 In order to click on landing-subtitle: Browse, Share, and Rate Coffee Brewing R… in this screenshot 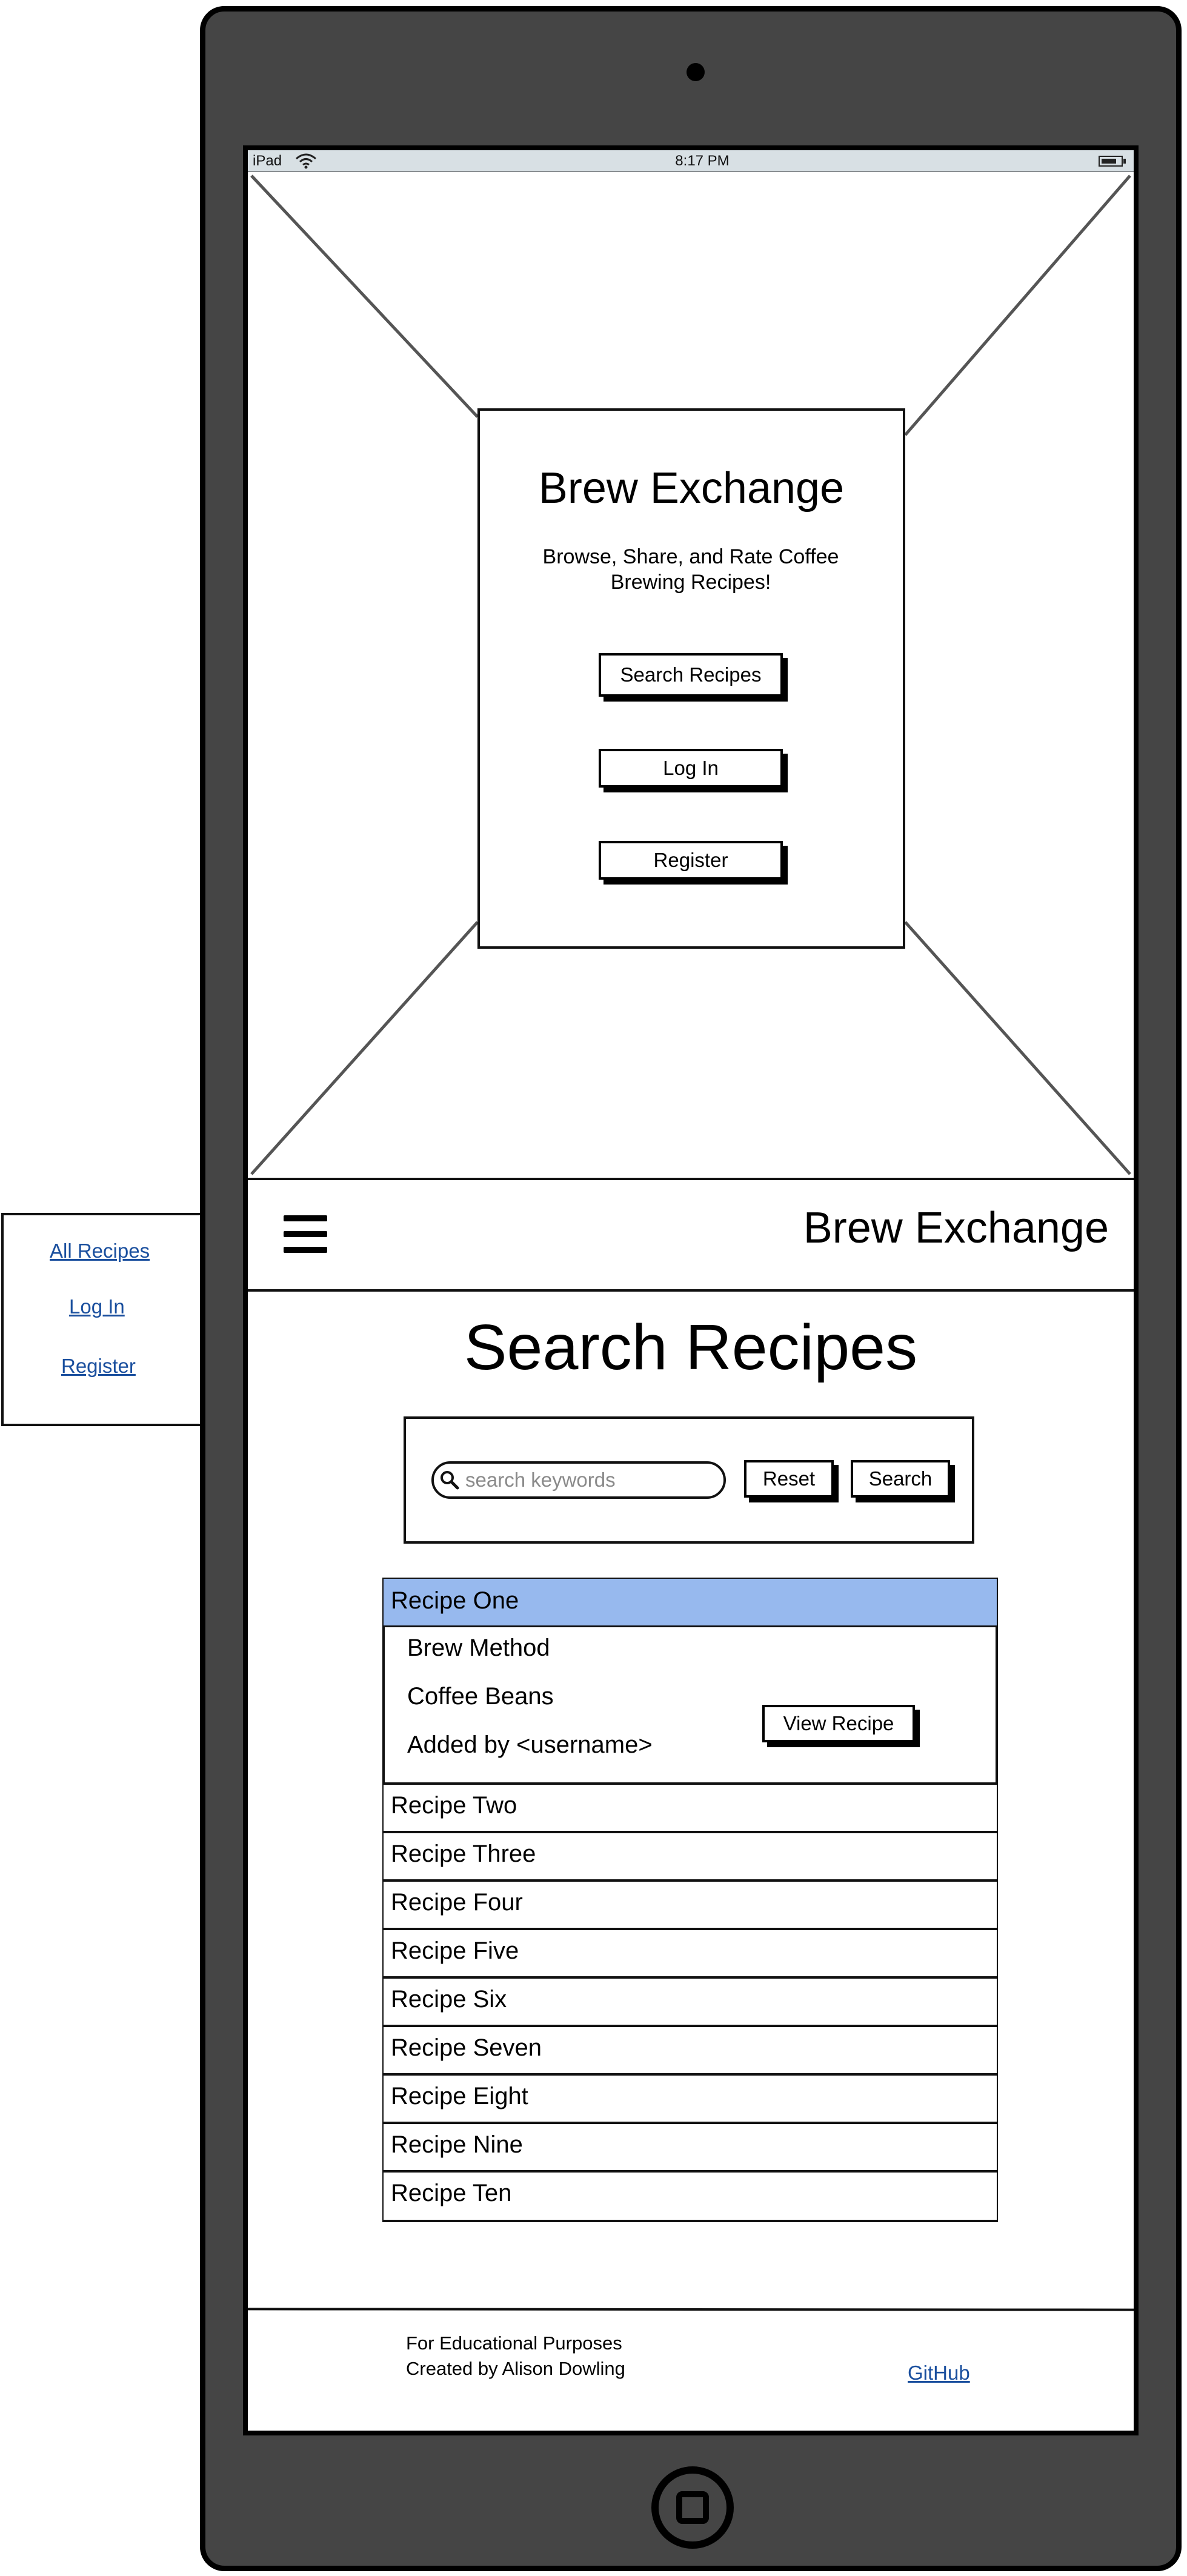, I will do `click(690, 569)`.